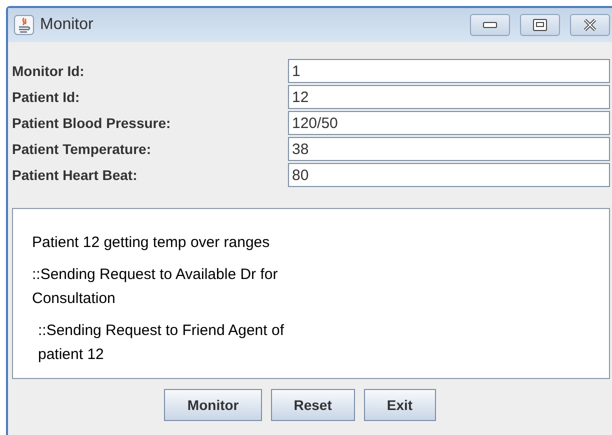  Describe the element at coordinates (24, 25) in the screenshot. I see `coffee-cup-icon` at that location.